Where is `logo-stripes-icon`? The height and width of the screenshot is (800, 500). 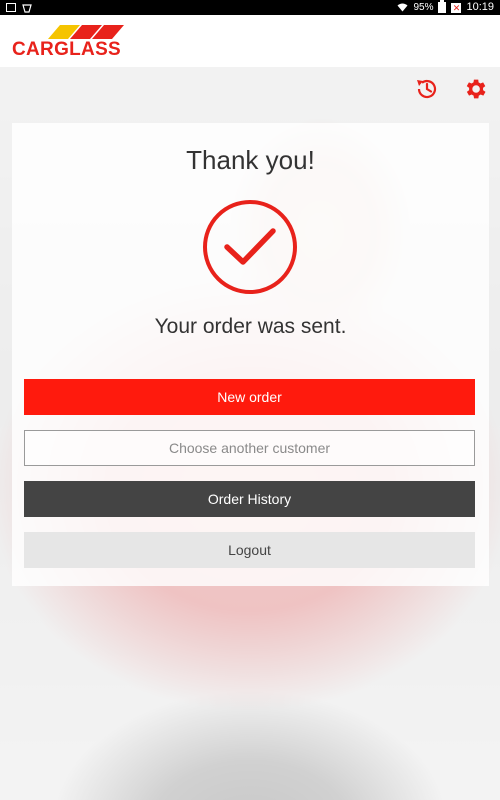
logo-stripes-icon is located at coordinates (86, 32).